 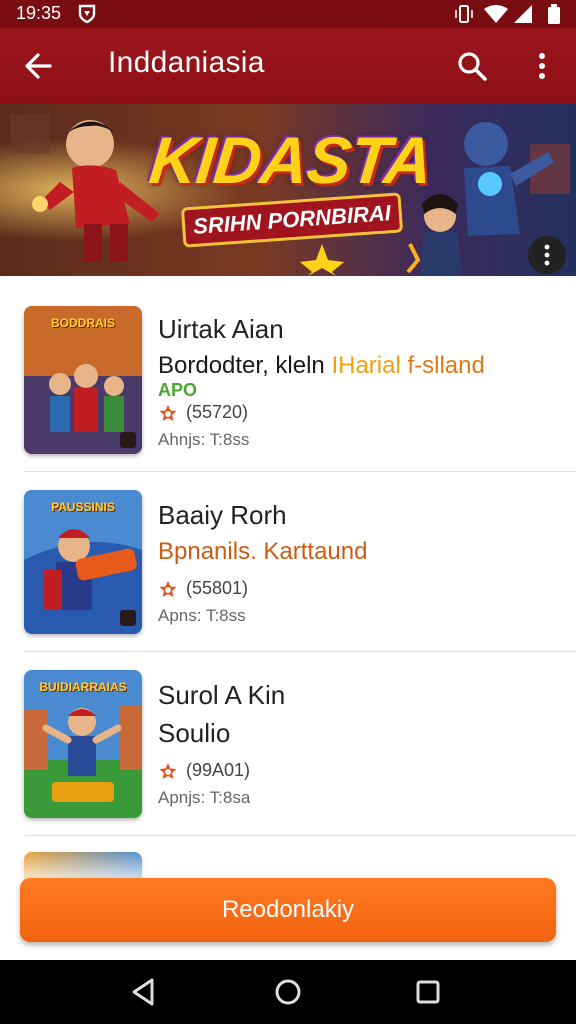 I want to click on app-title: Baaiy Rorh, so click(x=222, y=515).